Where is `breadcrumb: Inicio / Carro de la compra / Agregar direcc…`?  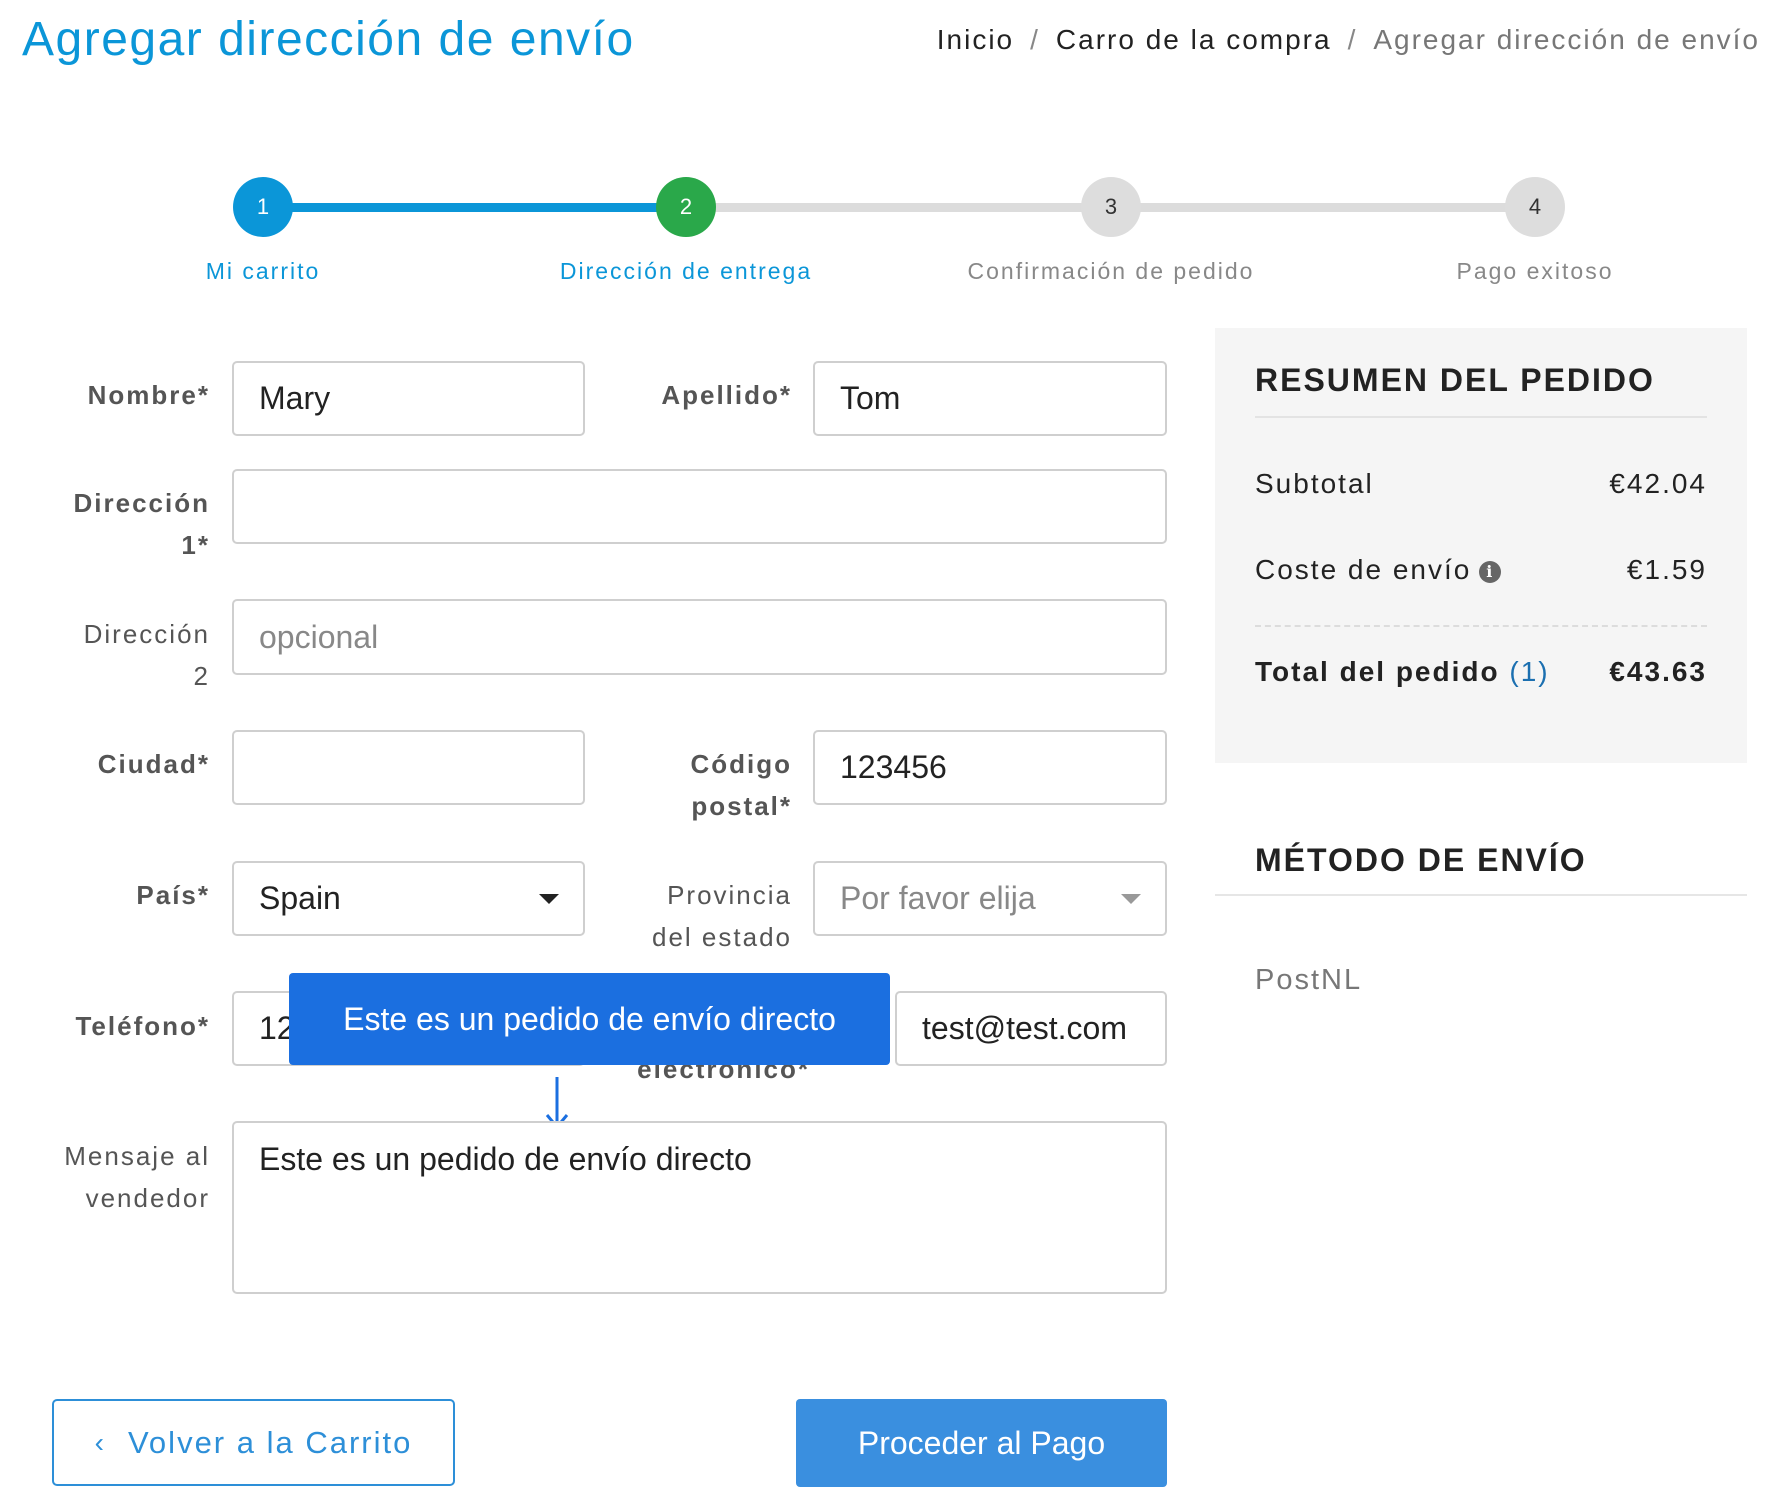 breadcrumb: Inicio / Carro de la compra / Agregar direcc… is located at coordinates (1348, 40).